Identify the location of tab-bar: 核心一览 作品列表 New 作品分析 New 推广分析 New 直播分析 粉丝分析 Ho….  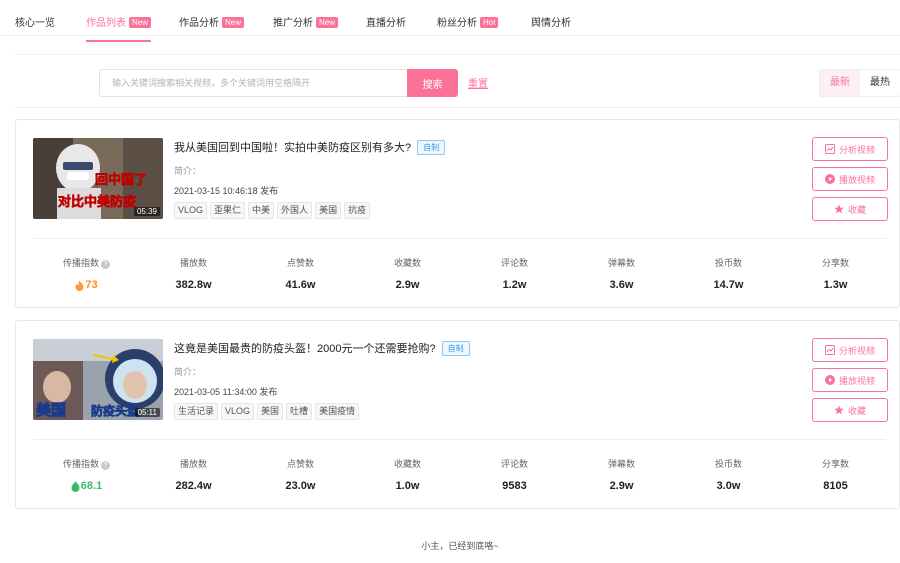
(450, 21).